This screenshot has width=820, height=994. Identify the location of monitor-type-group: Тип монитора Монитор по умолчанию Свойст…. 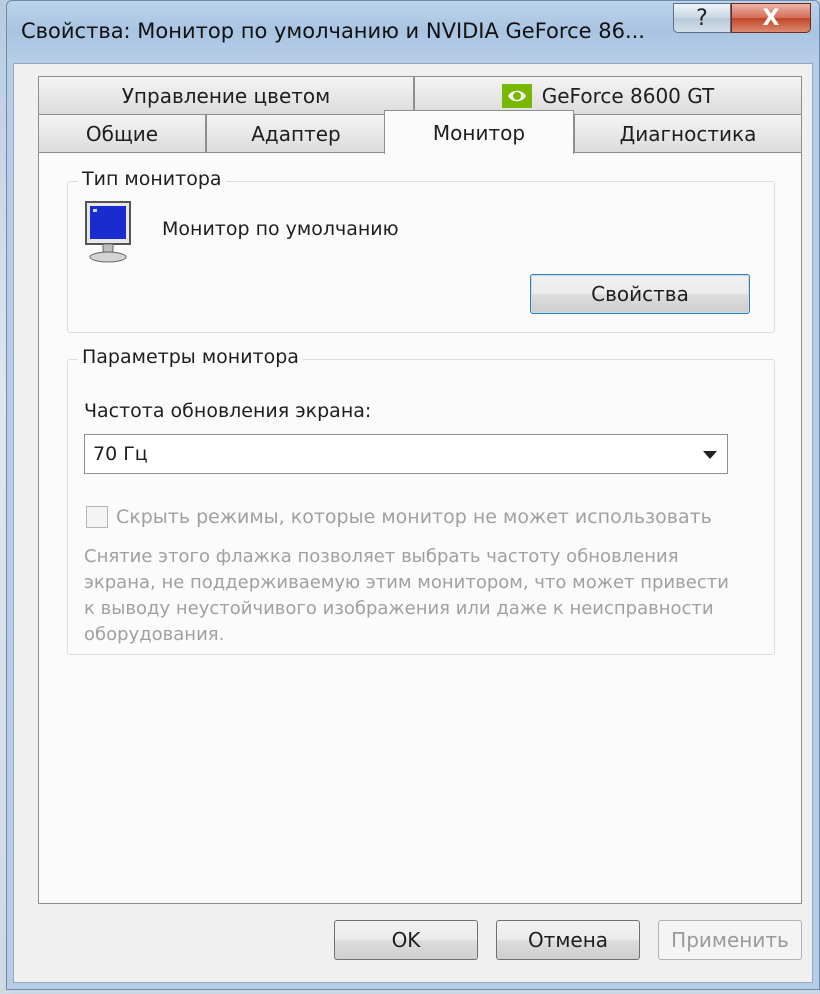
(421, 250).